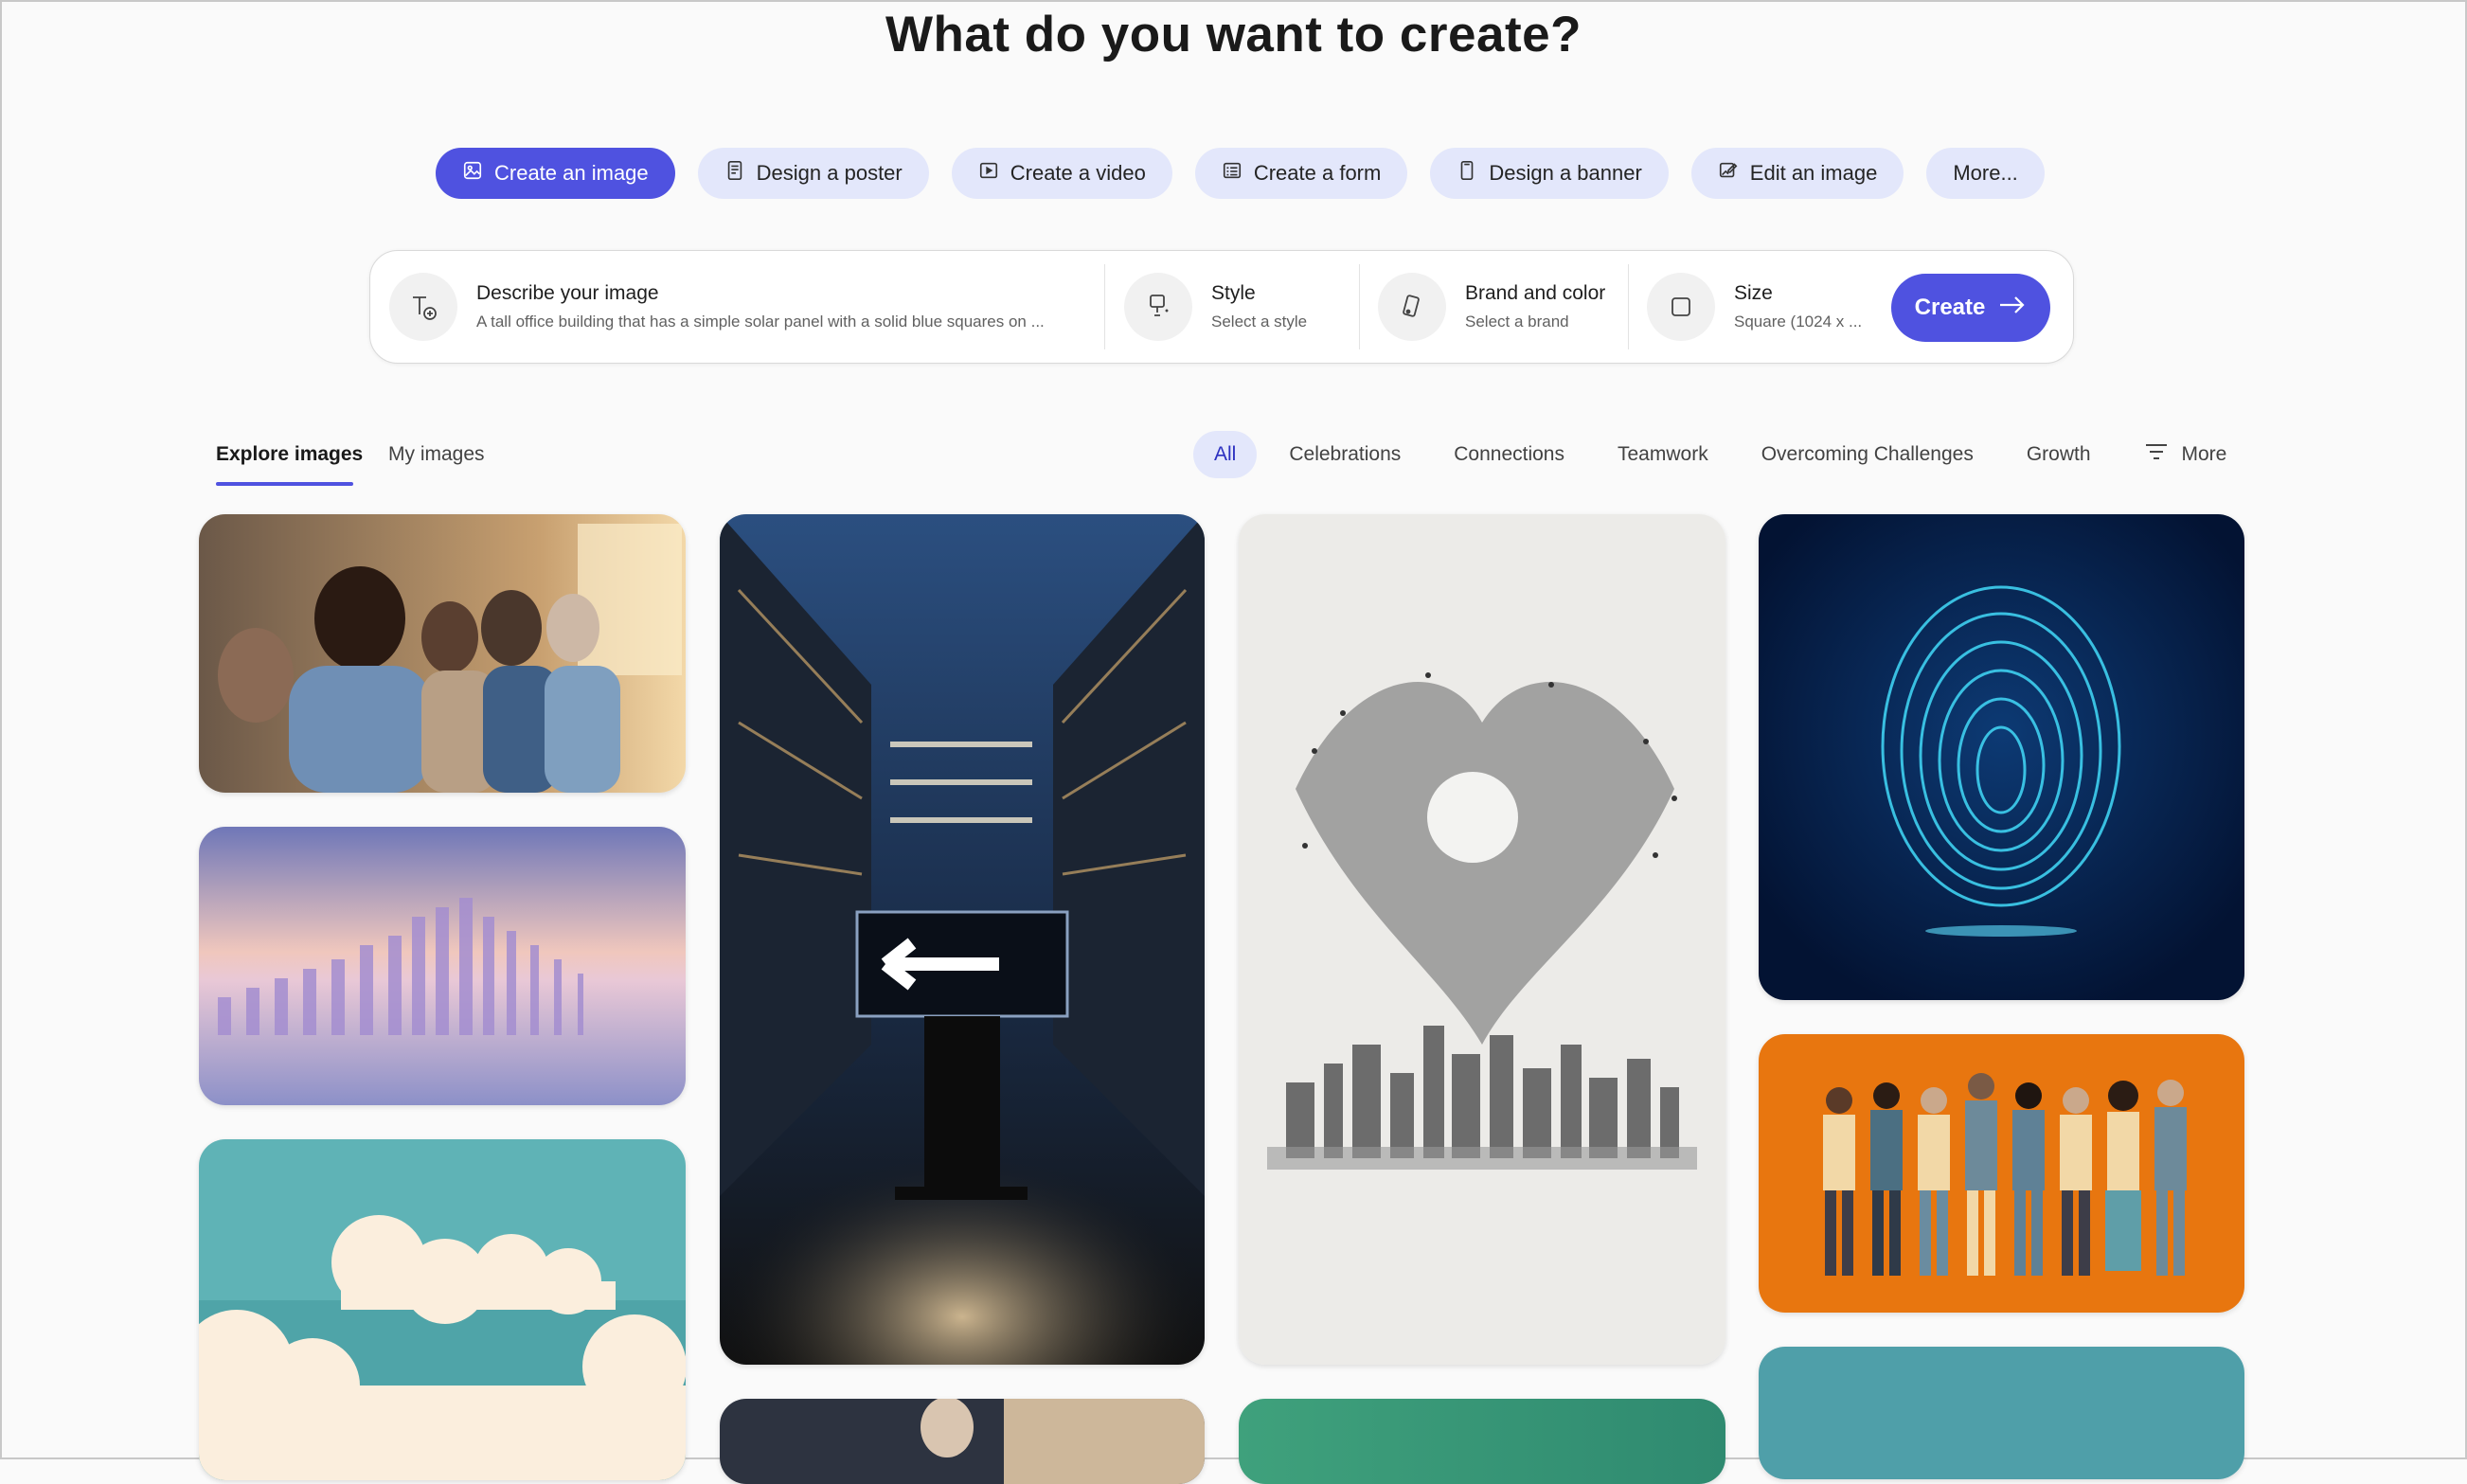 This screenshot has height=1484, width=2467. I want to click on gallery-image-glass-bars, so click(442, 966).